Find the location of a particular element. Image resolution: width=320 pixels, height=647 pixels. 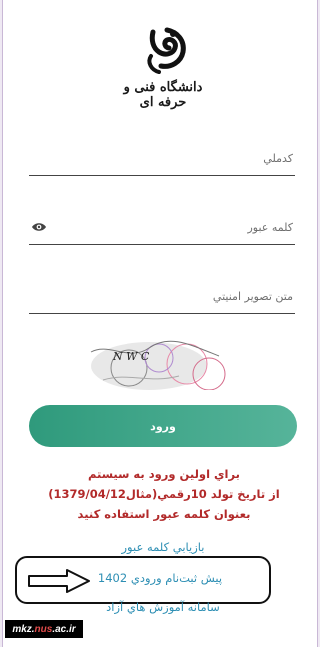

password-input is located at coordinates (162, 227).